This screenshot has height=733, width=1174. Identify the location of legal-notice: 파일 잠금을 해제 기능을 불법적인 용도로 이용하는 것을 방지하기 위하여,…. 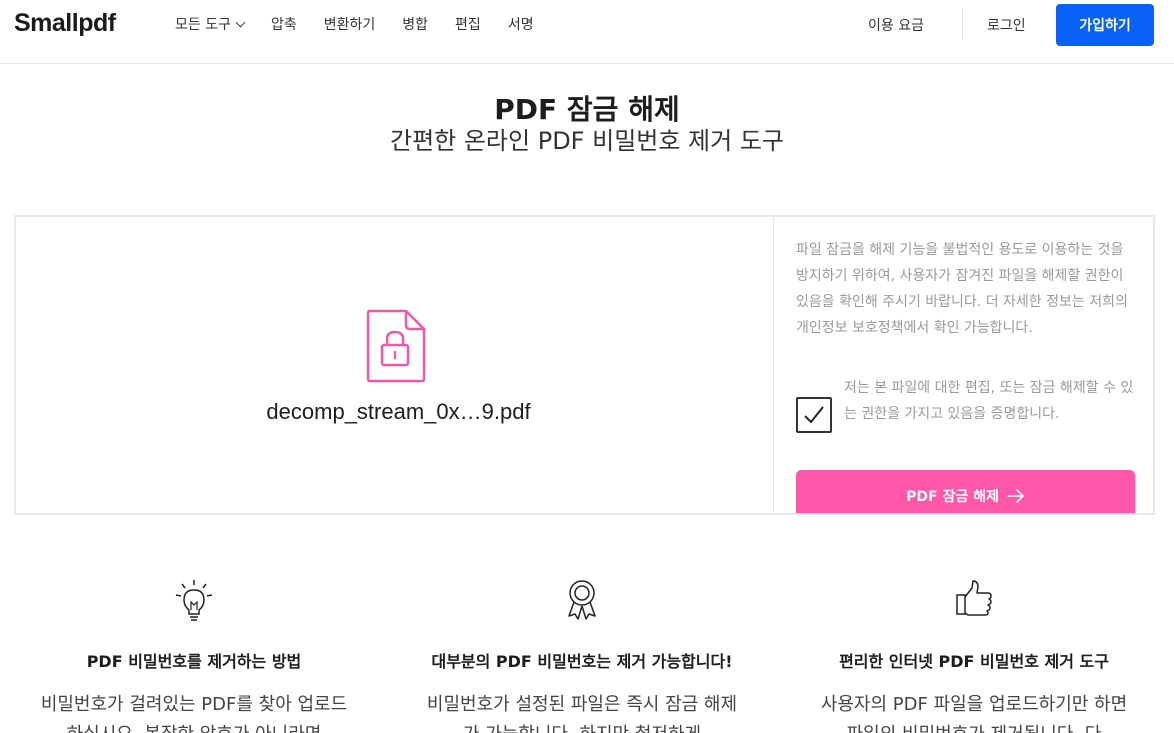
(962, 289).